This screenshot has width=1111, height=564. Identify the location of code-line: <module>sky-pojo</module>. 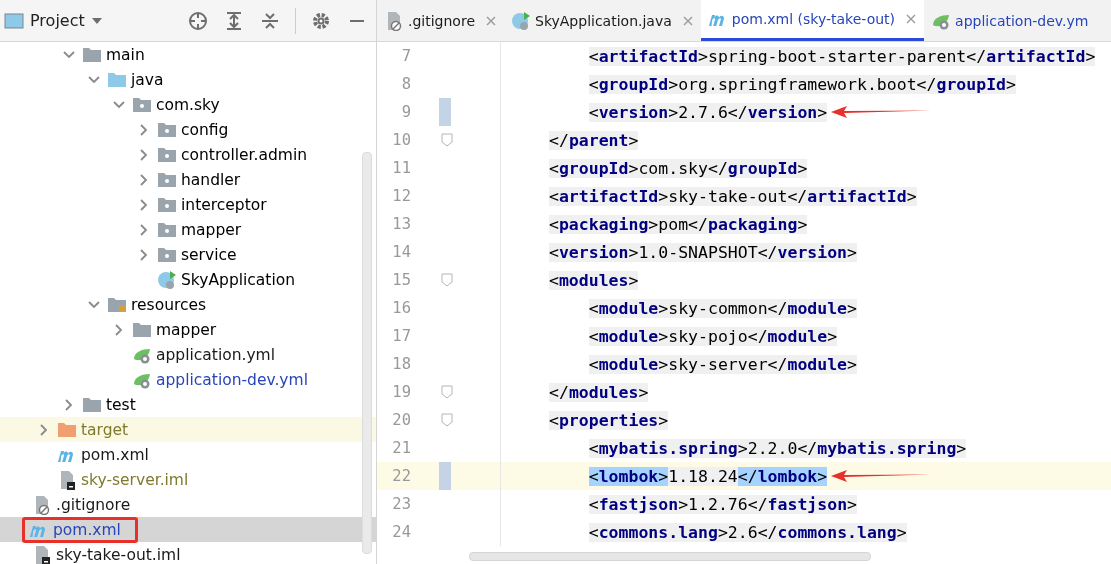
(712, 336).